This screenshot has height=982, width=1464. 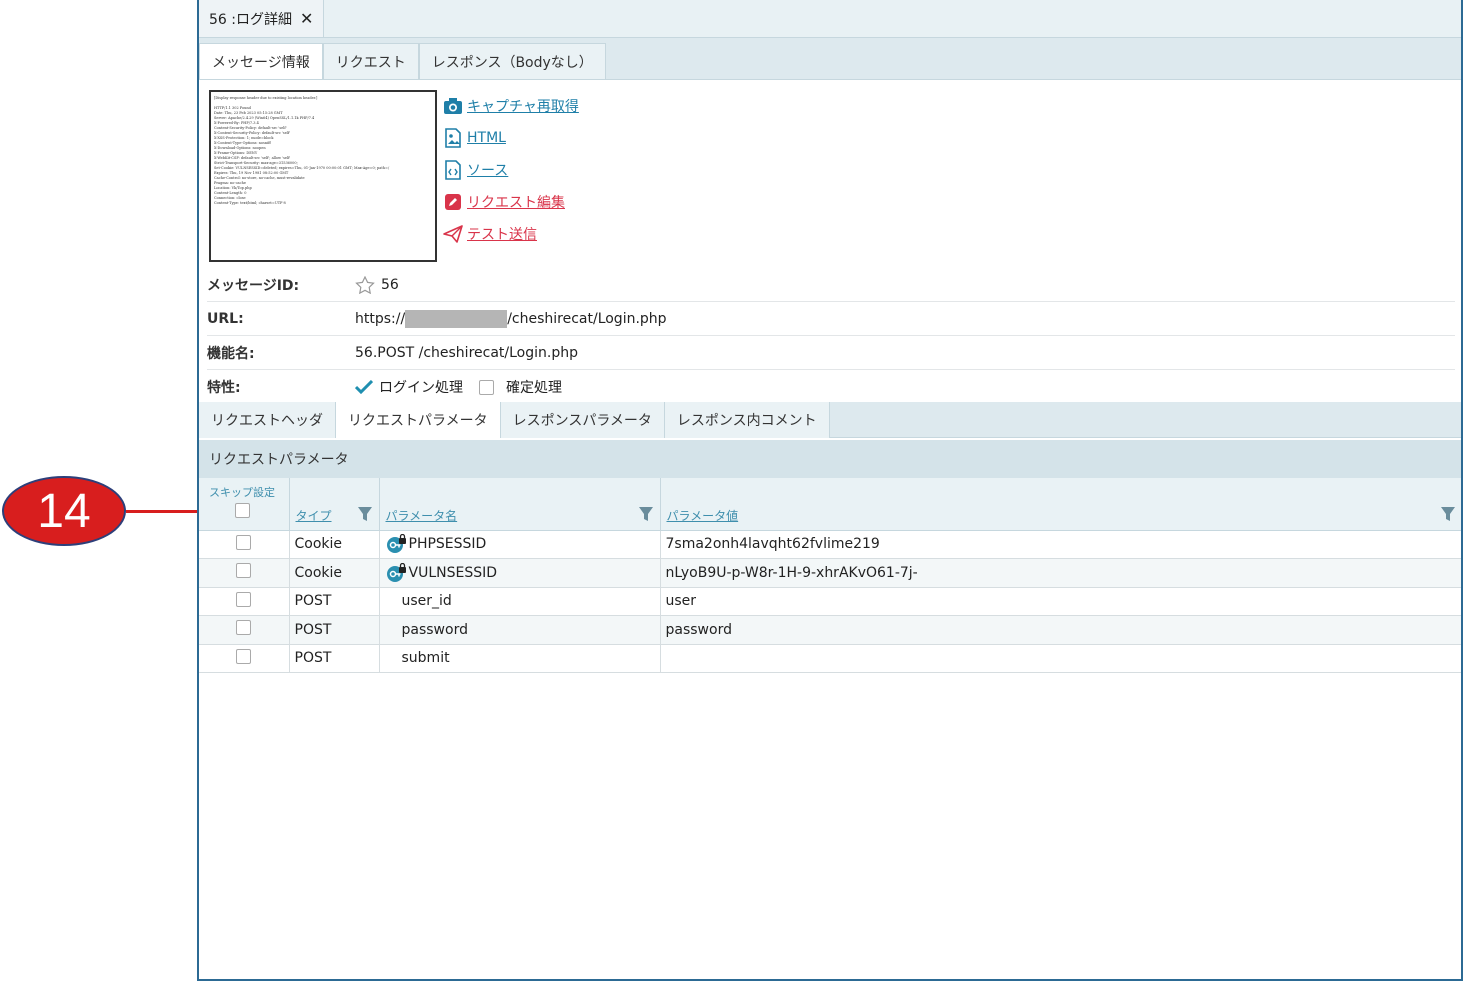 What do you see at coordinates (250, 19) in the screenshot?
I see `log-detail-tab-title: 56 :ログ詳細` at bounding box center [250, 19].